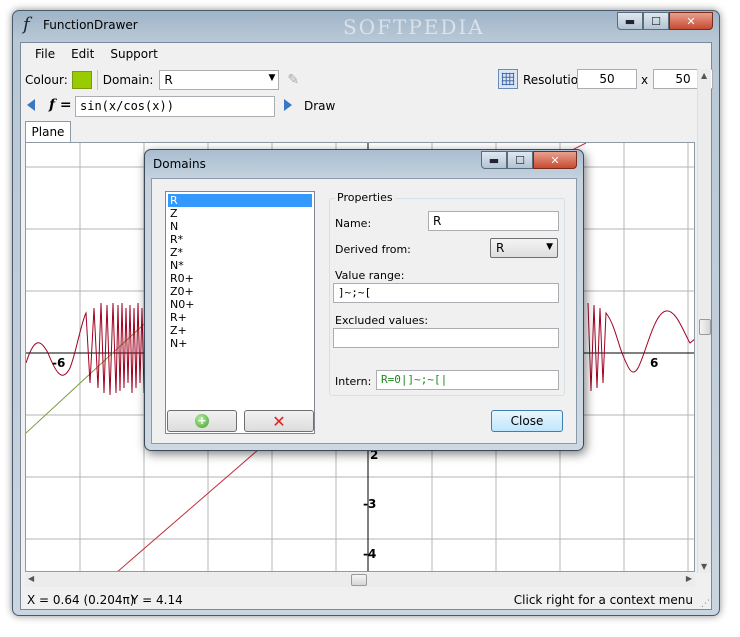  What do you see at coordinates (645, 80) in the screenshot?
I see `resolution-separator: x` at bounding box center [645, 80].